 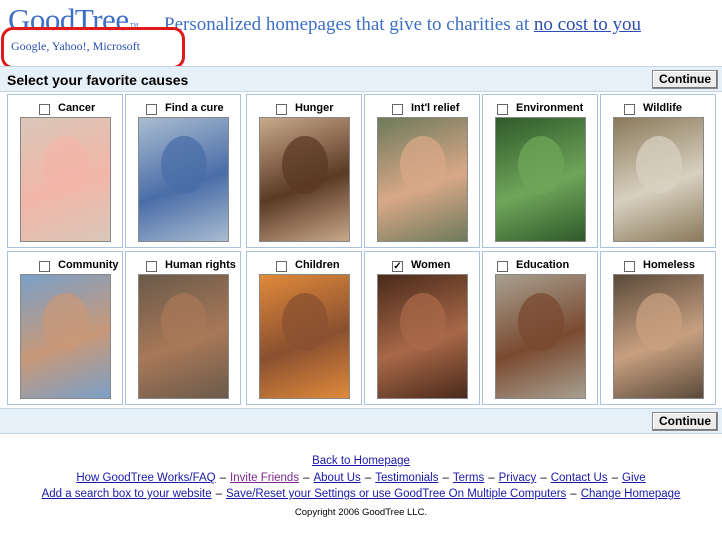 What do you see at coordinates (336, 478) in the screenshot?
I see `footer-link: About Us` at bounding box center [336, 478].